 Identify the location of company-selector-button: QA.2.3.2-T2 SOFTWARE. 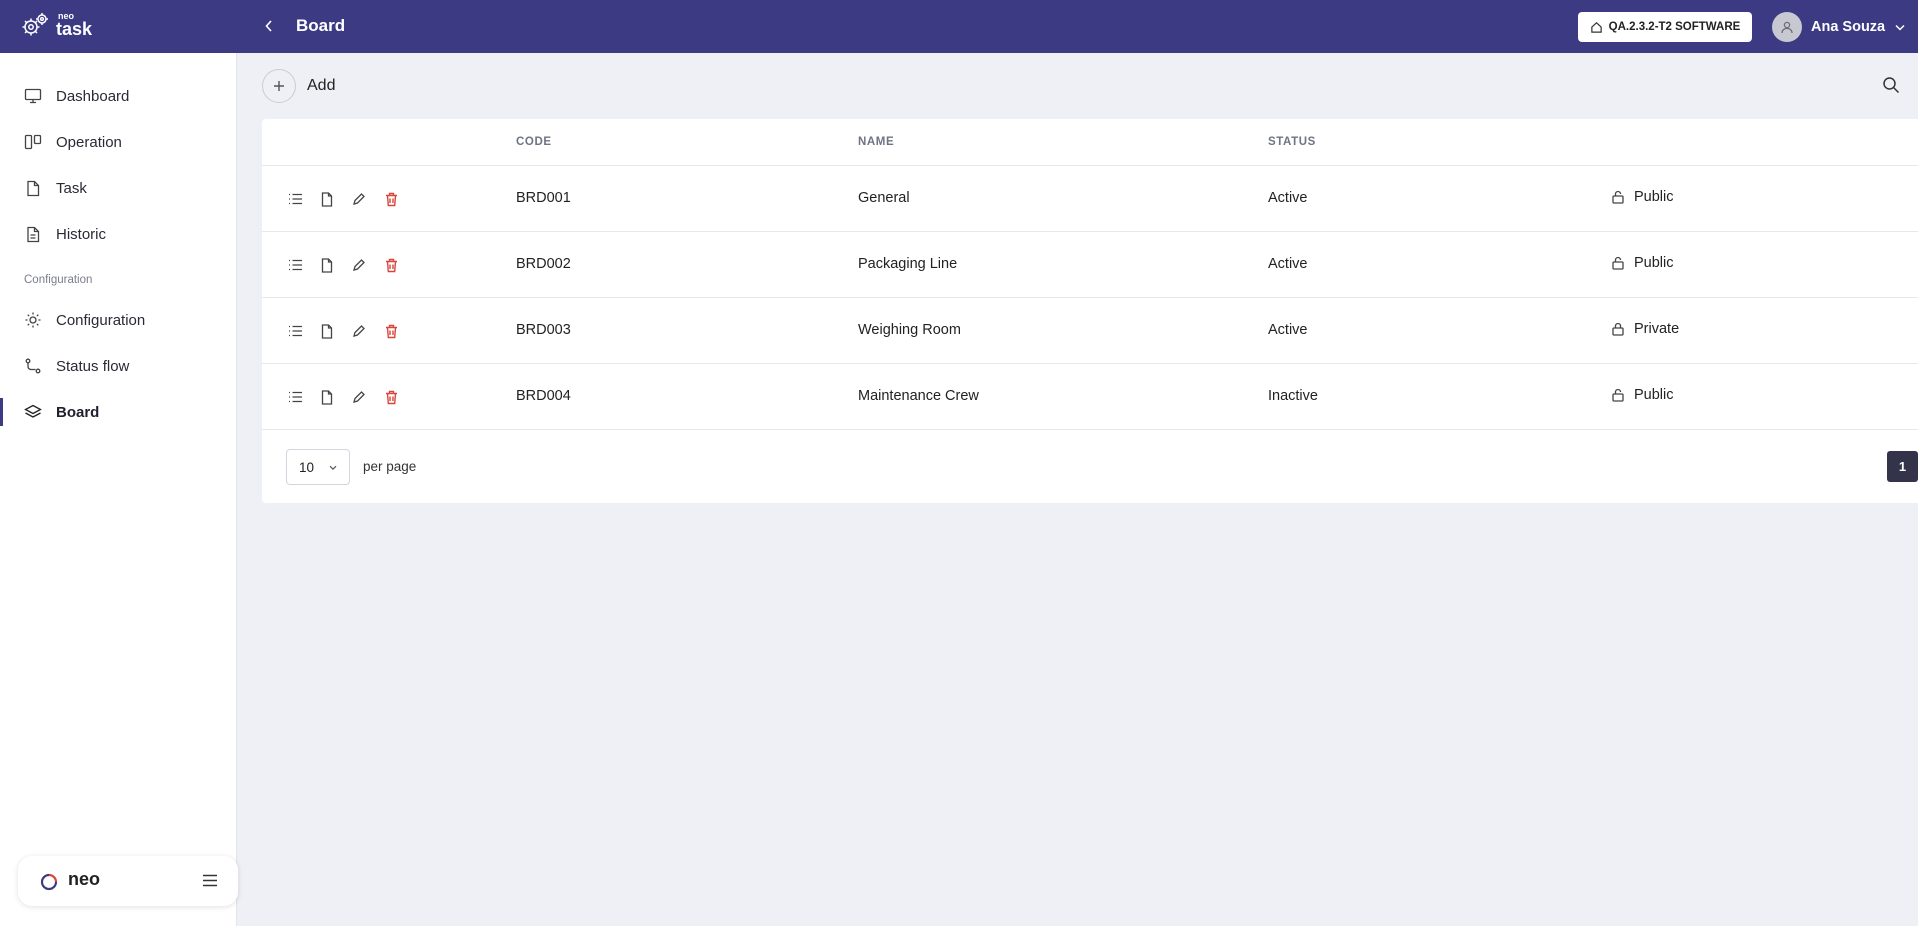
(1665, 27).